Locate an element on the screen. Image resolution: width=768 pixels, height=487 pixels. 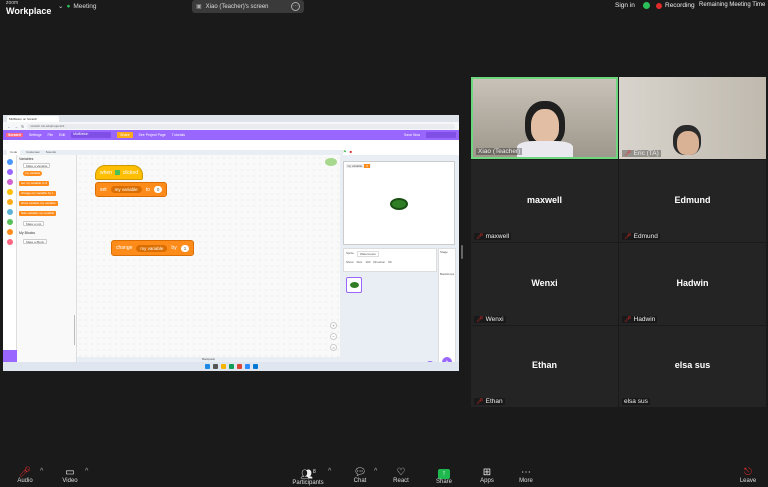
participants-button: 👥︎8 Participants is located at coordinates (308, 476).